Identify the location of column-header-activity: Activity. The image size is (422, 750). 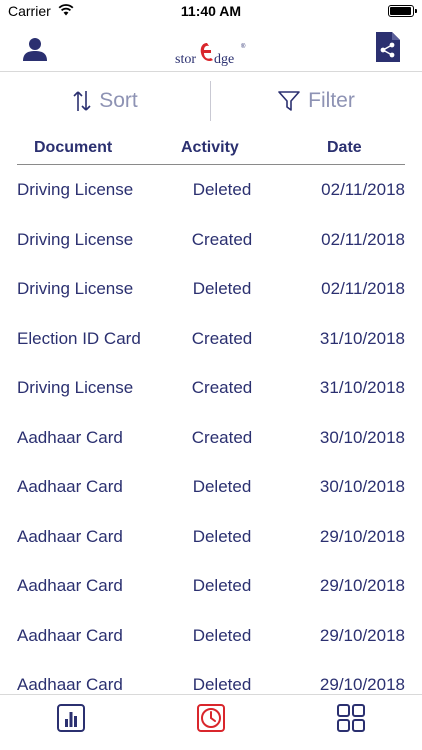
(210, 148).